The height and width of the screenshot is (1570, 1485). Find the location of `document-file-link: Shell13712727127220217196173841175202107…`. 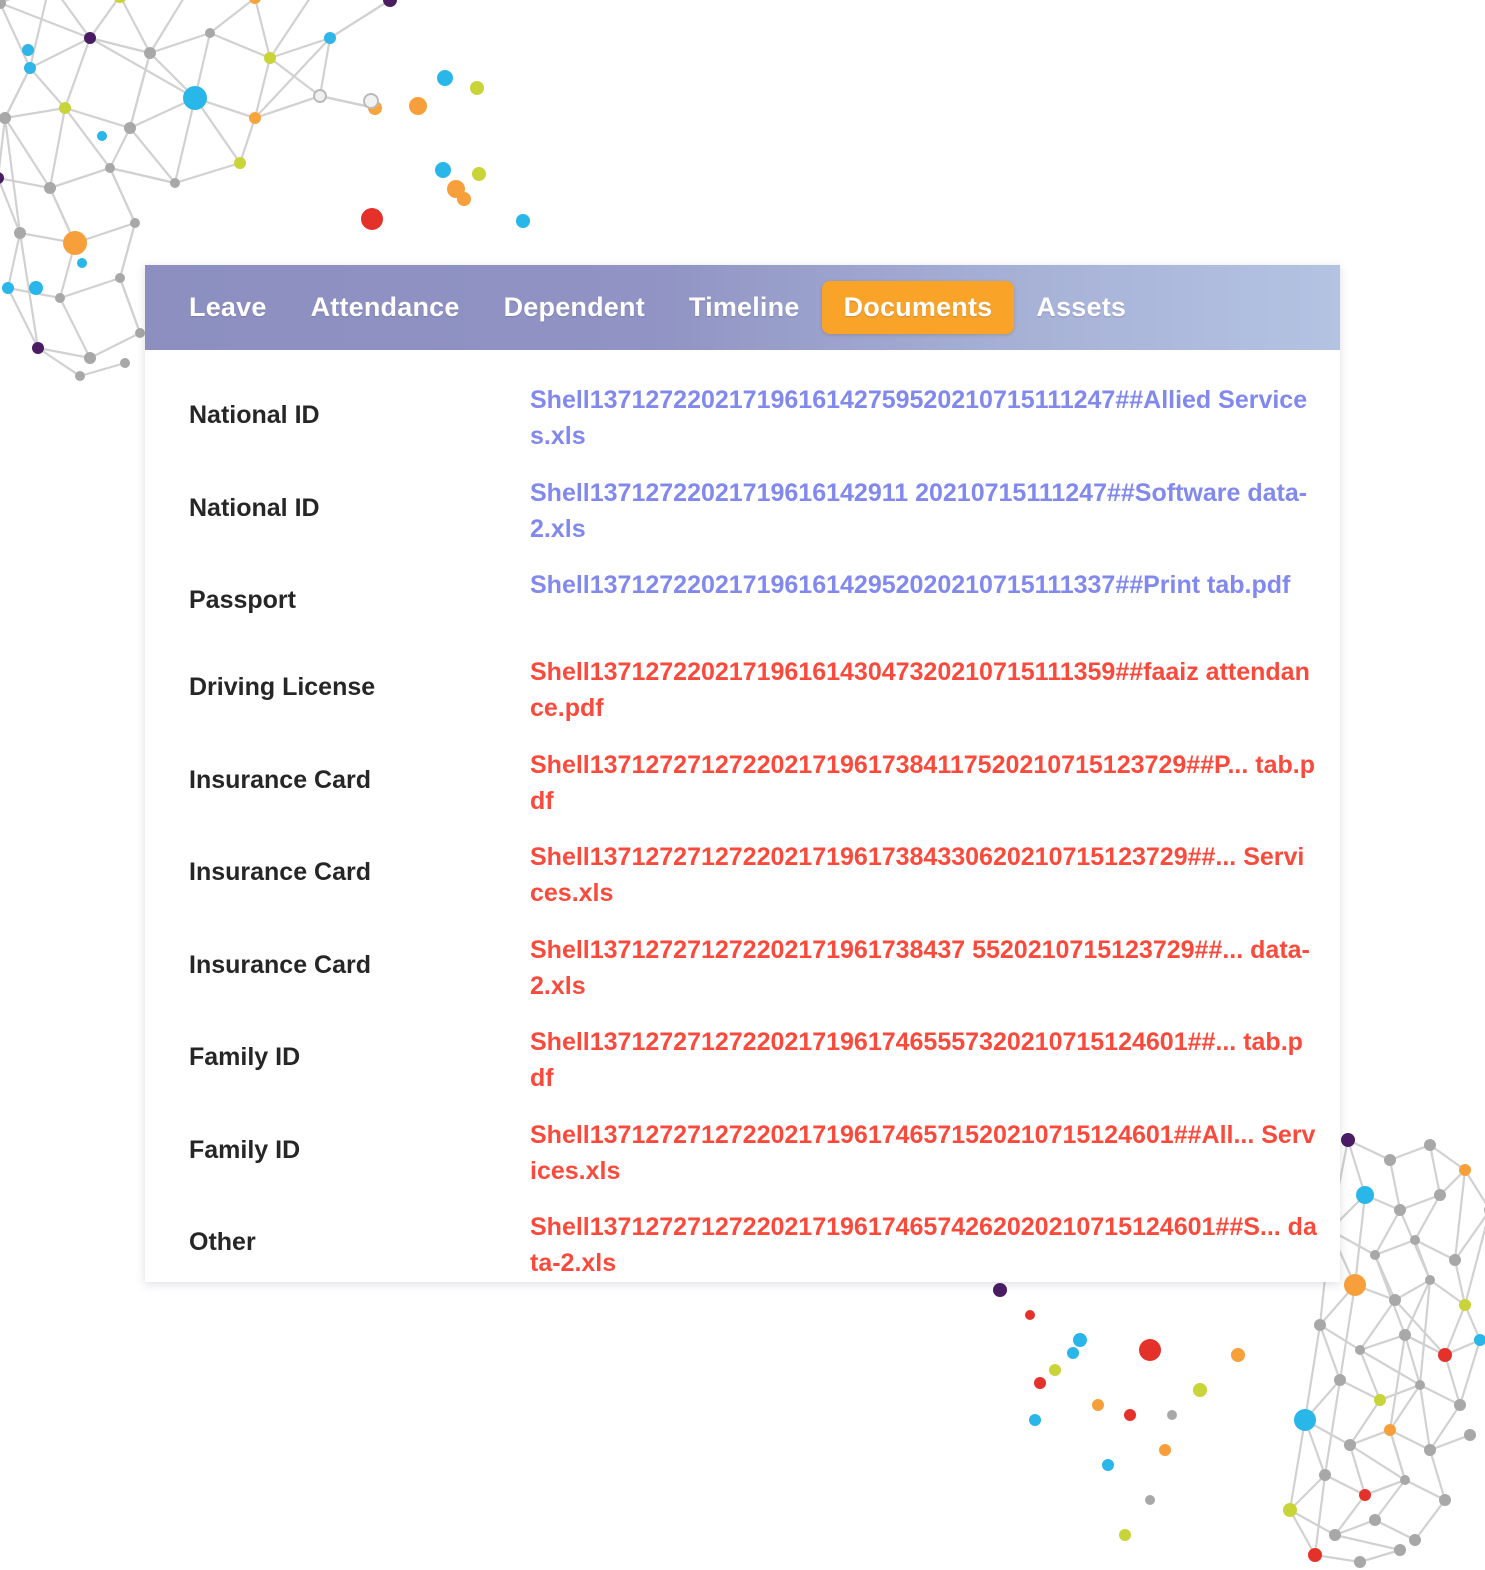

document-file-link: Shell13712727127220217196173841175202107… is located at coordinates (935, 783).